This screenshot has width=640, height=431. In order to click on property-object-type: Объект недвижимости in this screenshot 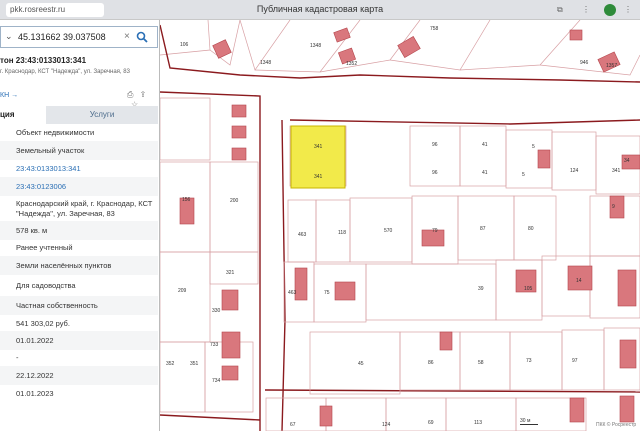, I will do `click(55, 132)`.